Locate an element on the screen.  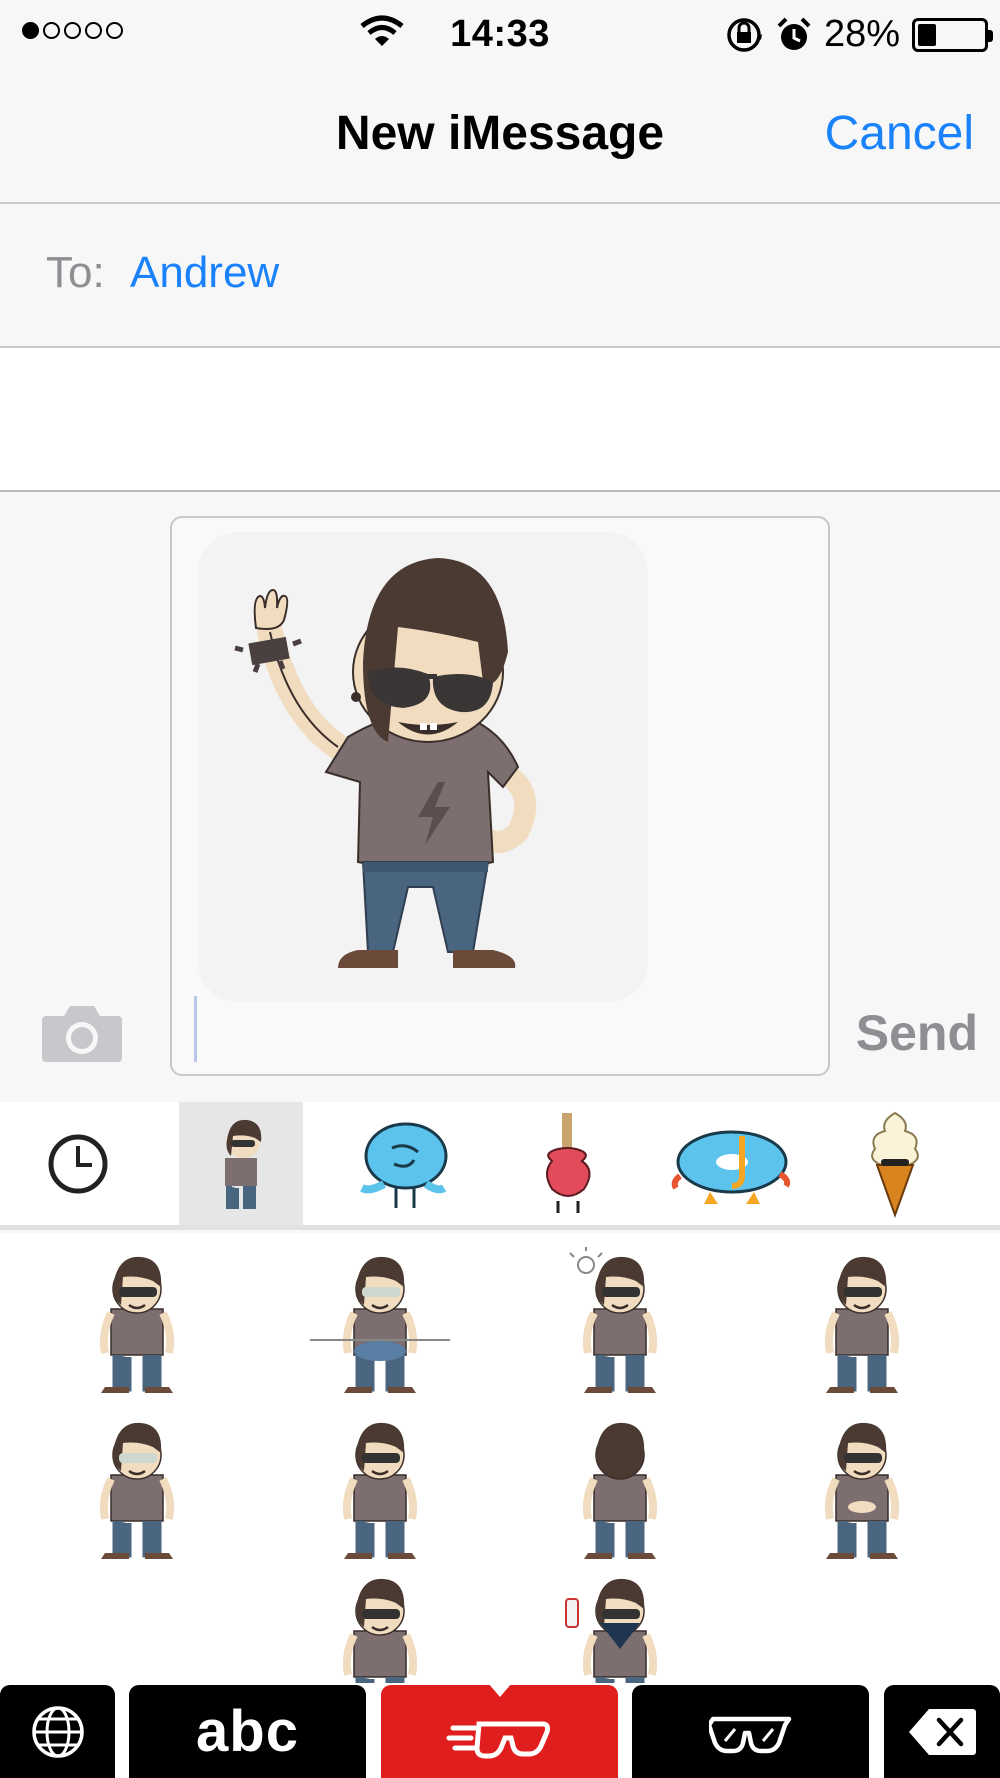
abc-key: abc is located at coordinates (247, 1731).